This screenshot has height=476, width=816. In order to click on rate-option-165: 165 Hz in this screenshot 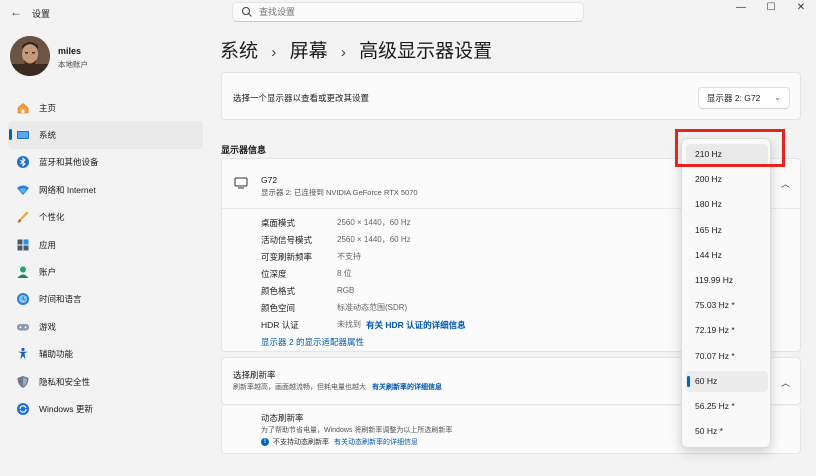, I will do `click(727, 230)`.